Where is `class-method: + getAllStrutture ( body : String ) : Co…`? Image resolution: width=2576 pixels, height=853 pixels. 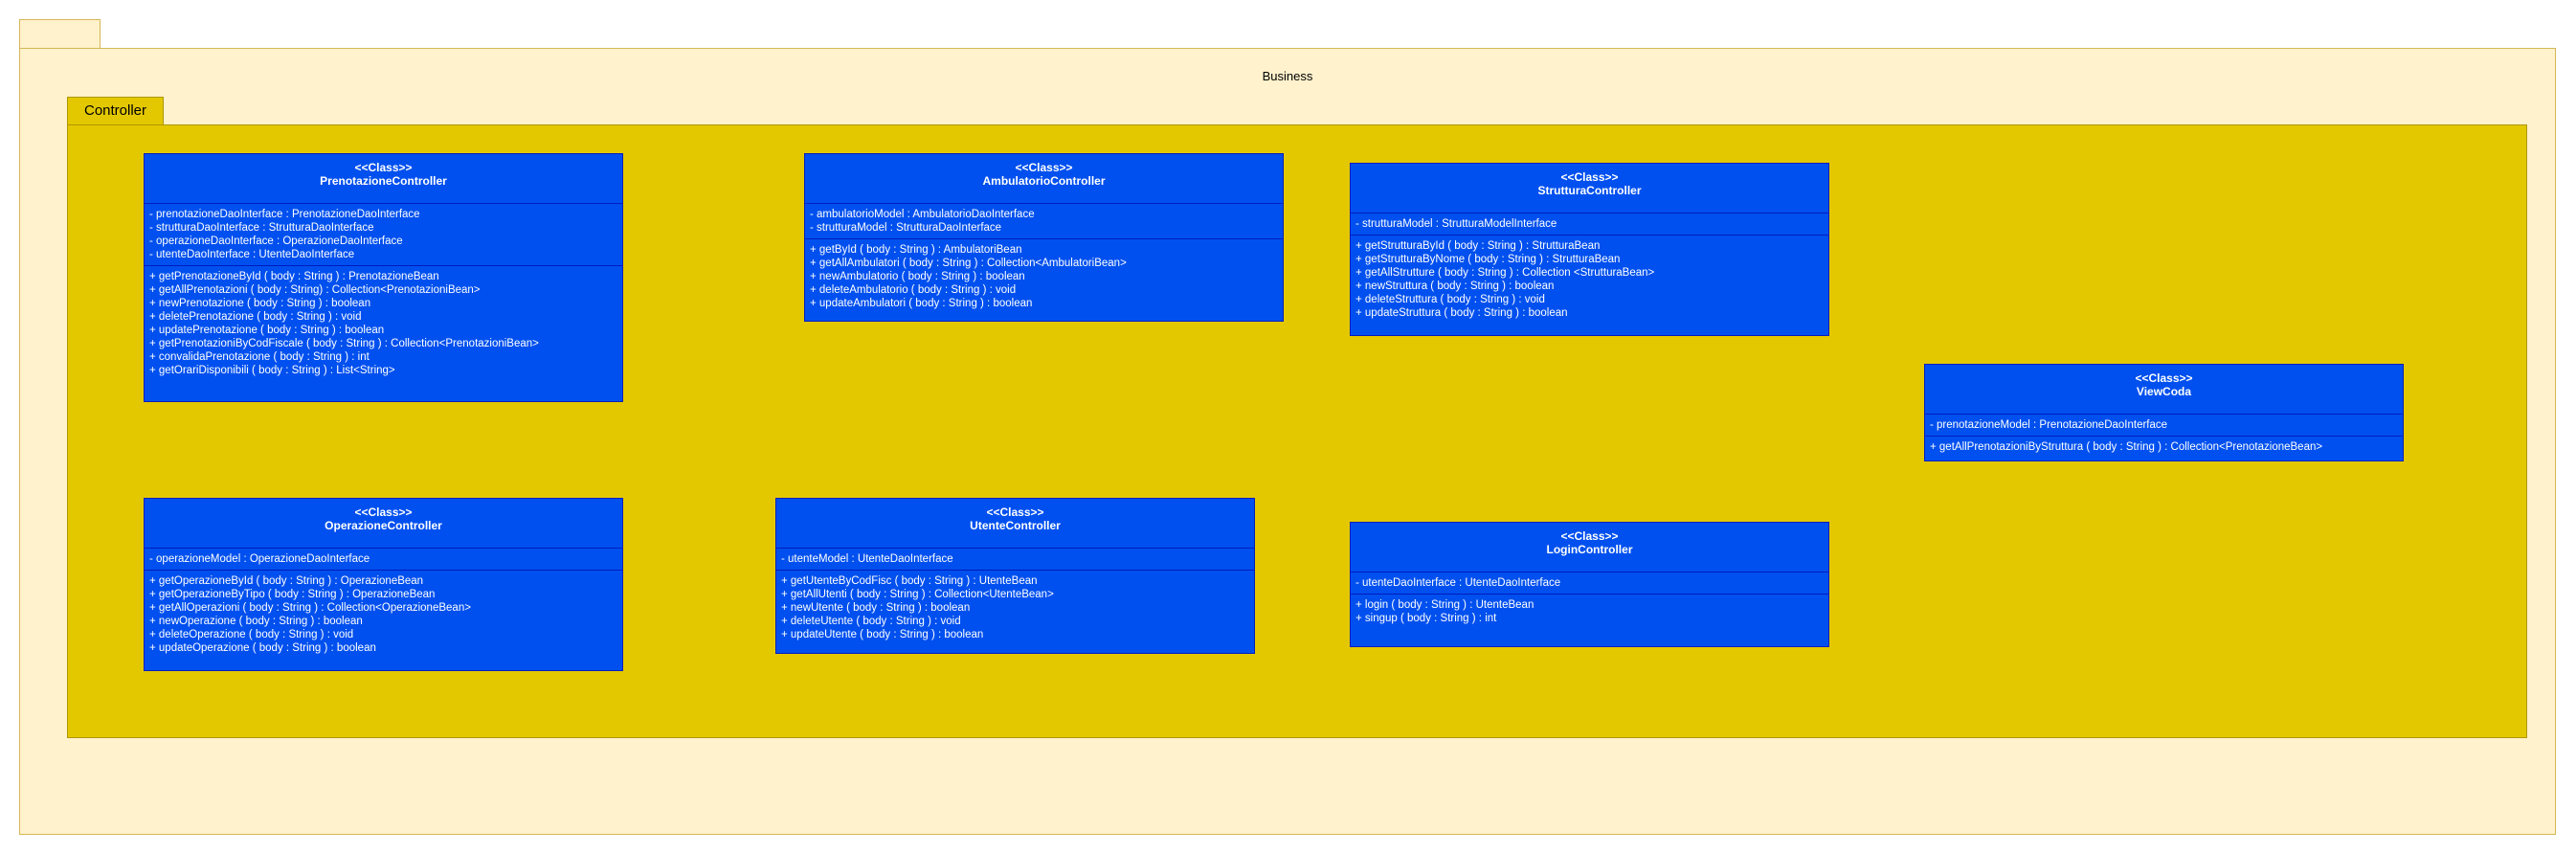
class-method: + getAllStrutture ( body : String ) : Co… is located at coordinates (1505, 273).